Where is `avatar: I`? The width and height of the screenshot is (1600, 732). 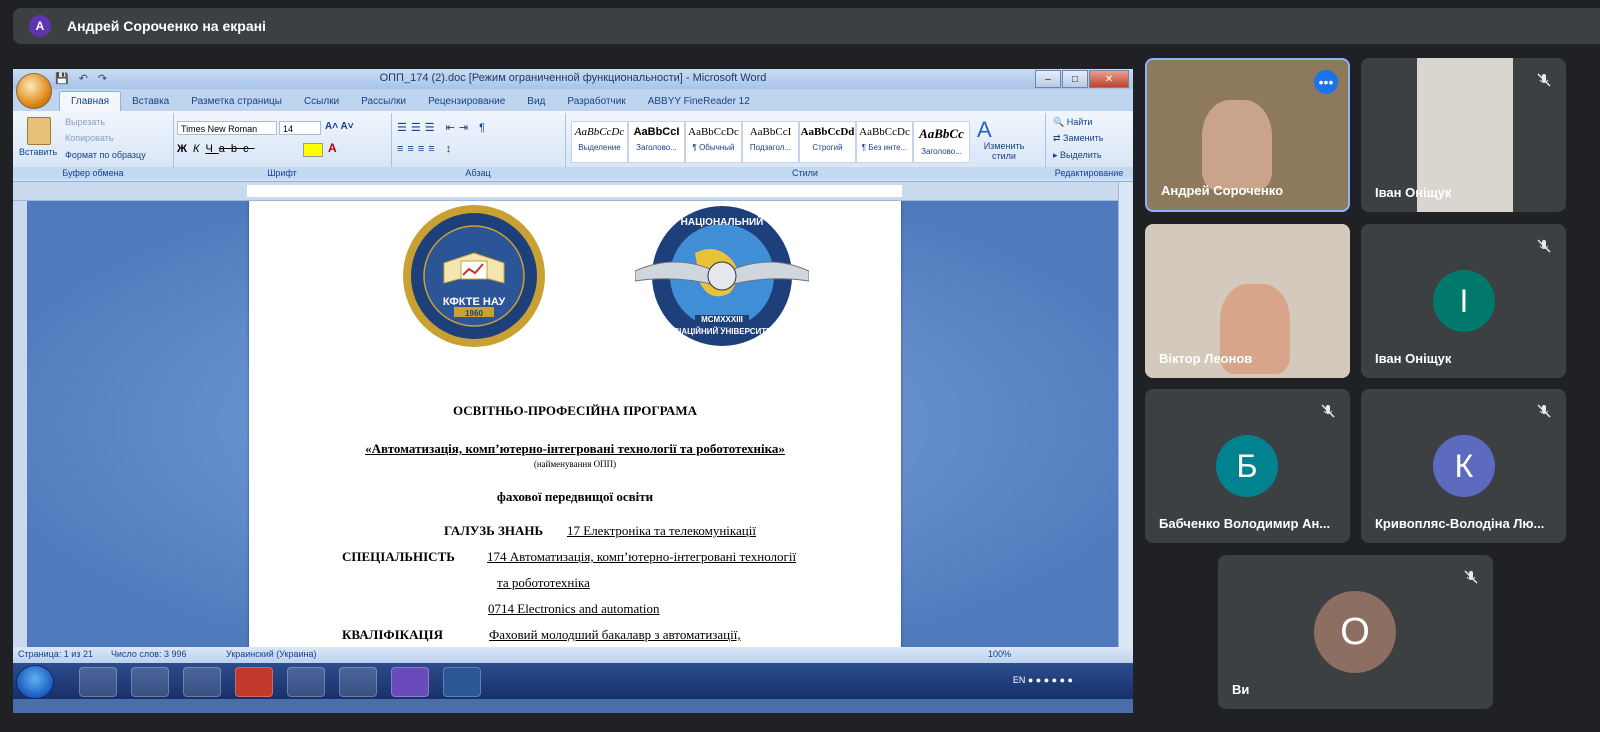 avatar: I is located at coordinates (1464, 301).